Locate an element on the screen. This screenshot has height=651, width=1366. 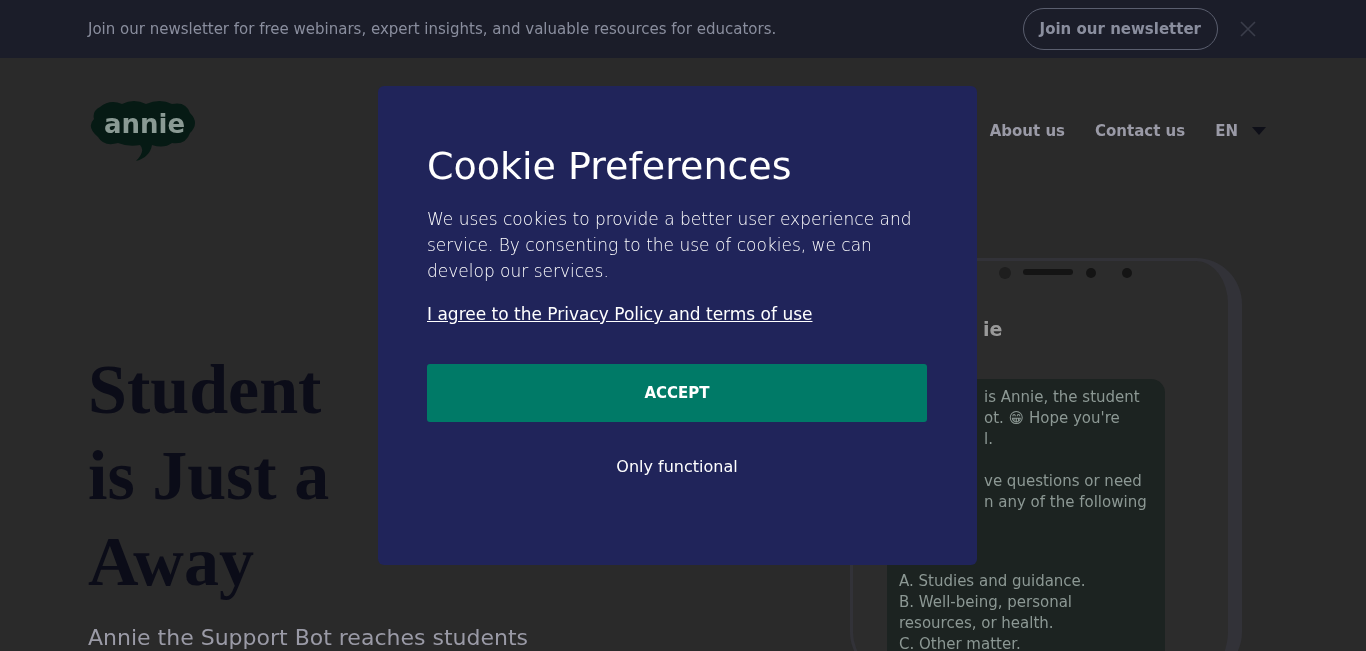
chat-option: A. Studies and guidance. is located at coordinates (1026, 581).